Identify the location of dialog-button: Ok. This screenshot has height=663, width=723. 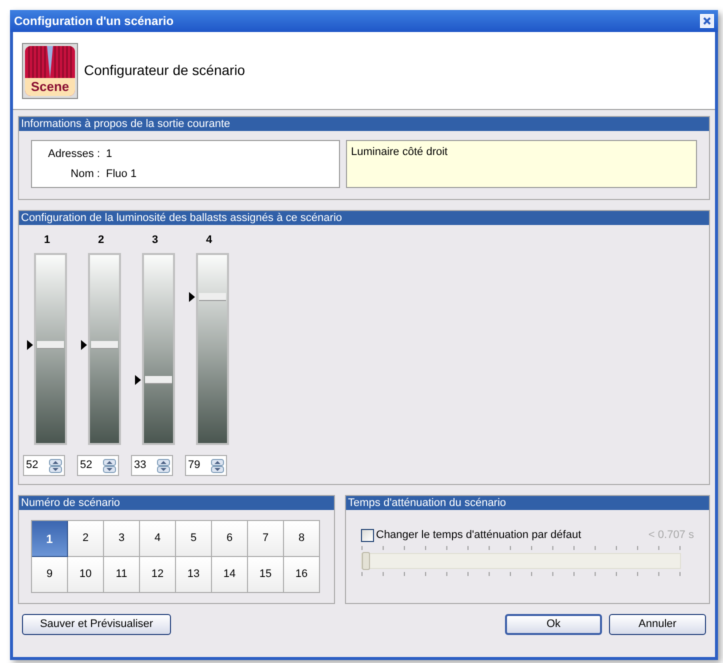
(553, 624).